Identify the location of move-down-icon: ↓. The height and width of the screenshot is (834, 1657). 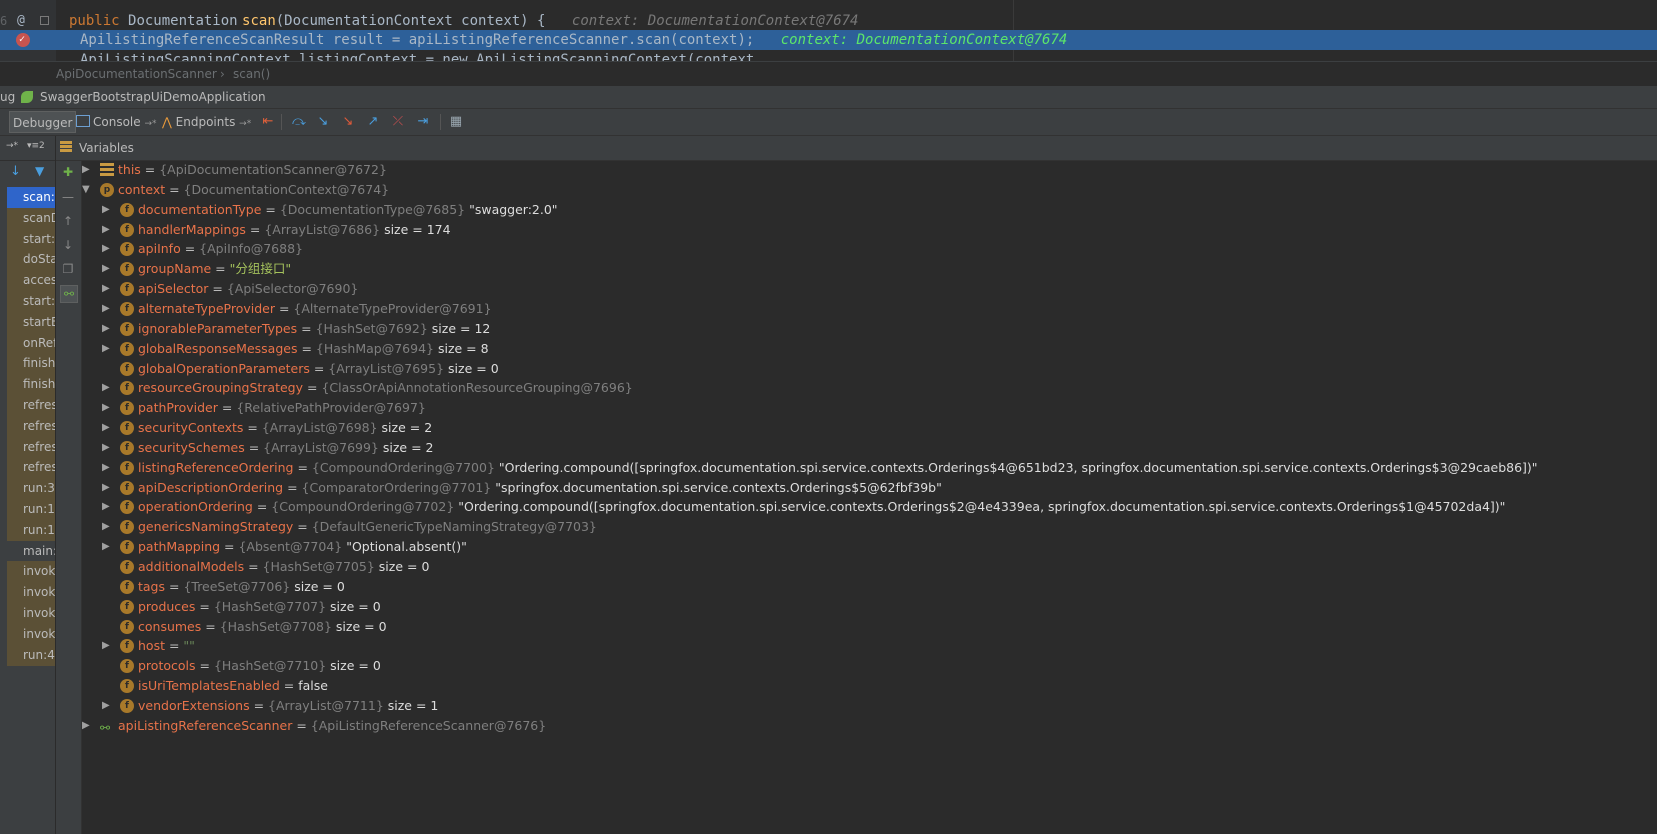
(15, 171).